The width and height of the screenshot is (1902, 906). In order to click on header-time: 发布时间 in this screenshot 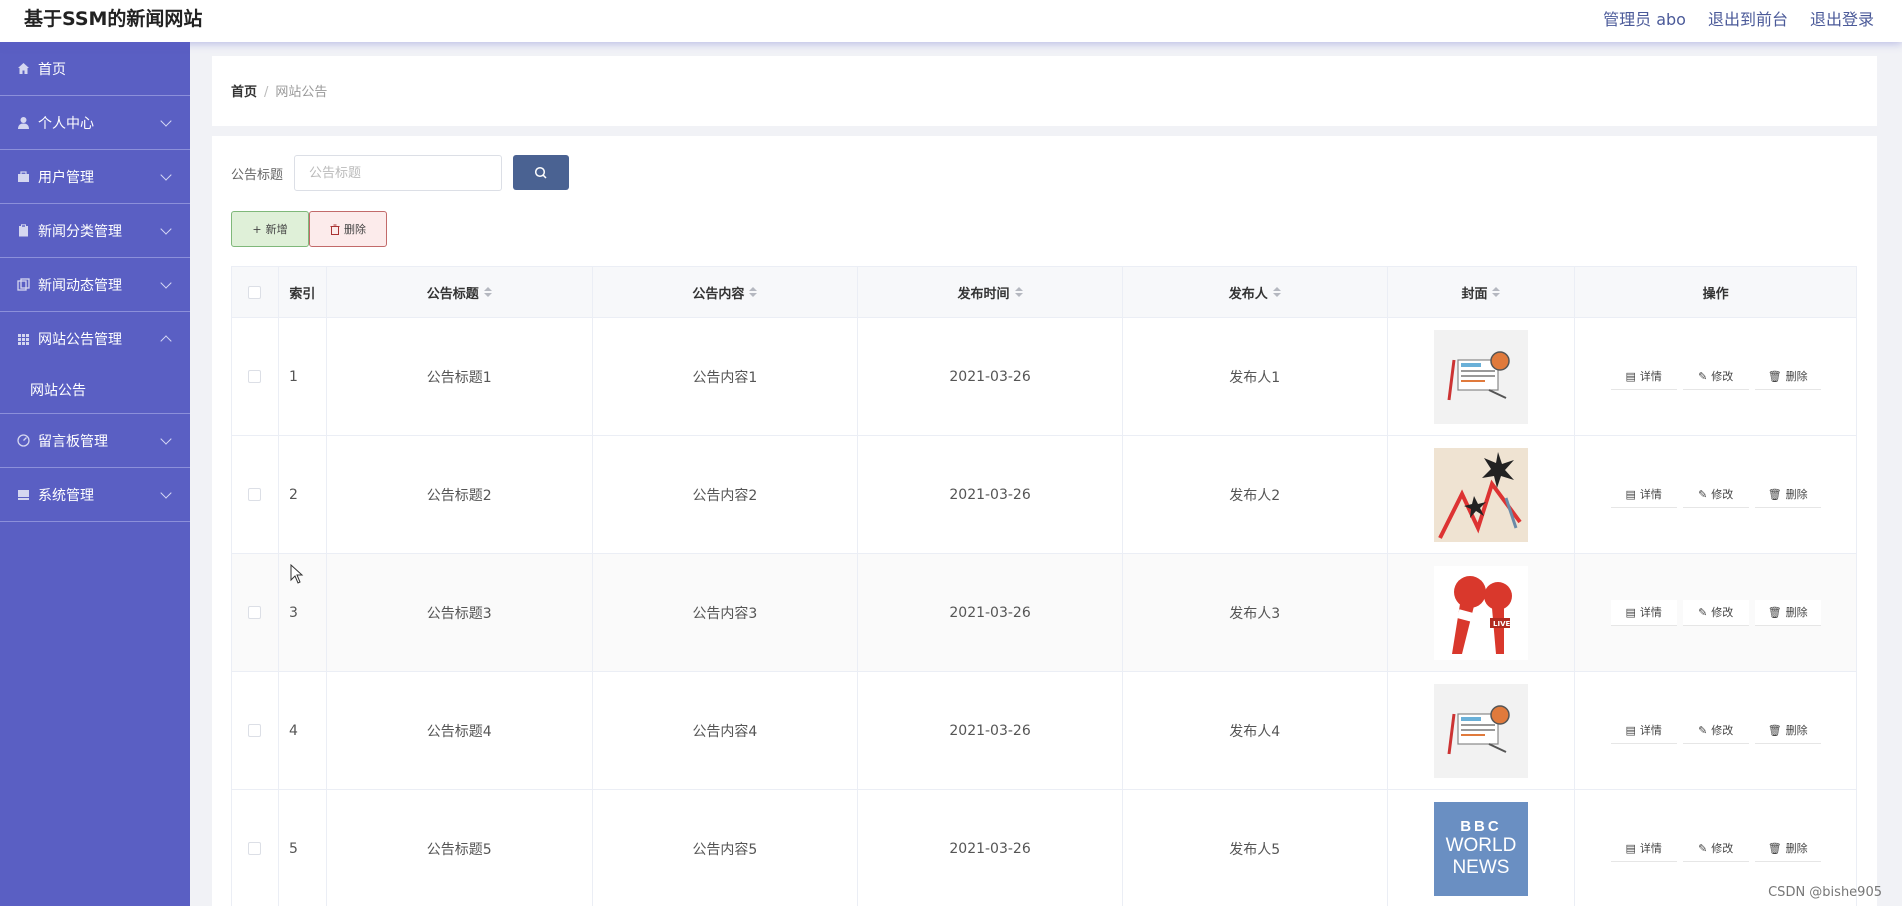, I will do `click(990, 292)`.